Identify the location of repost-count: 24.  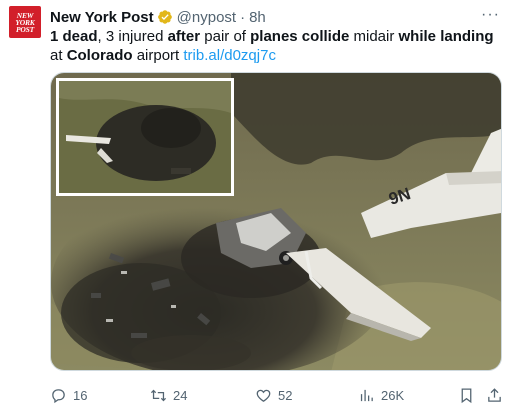
(180, 395).